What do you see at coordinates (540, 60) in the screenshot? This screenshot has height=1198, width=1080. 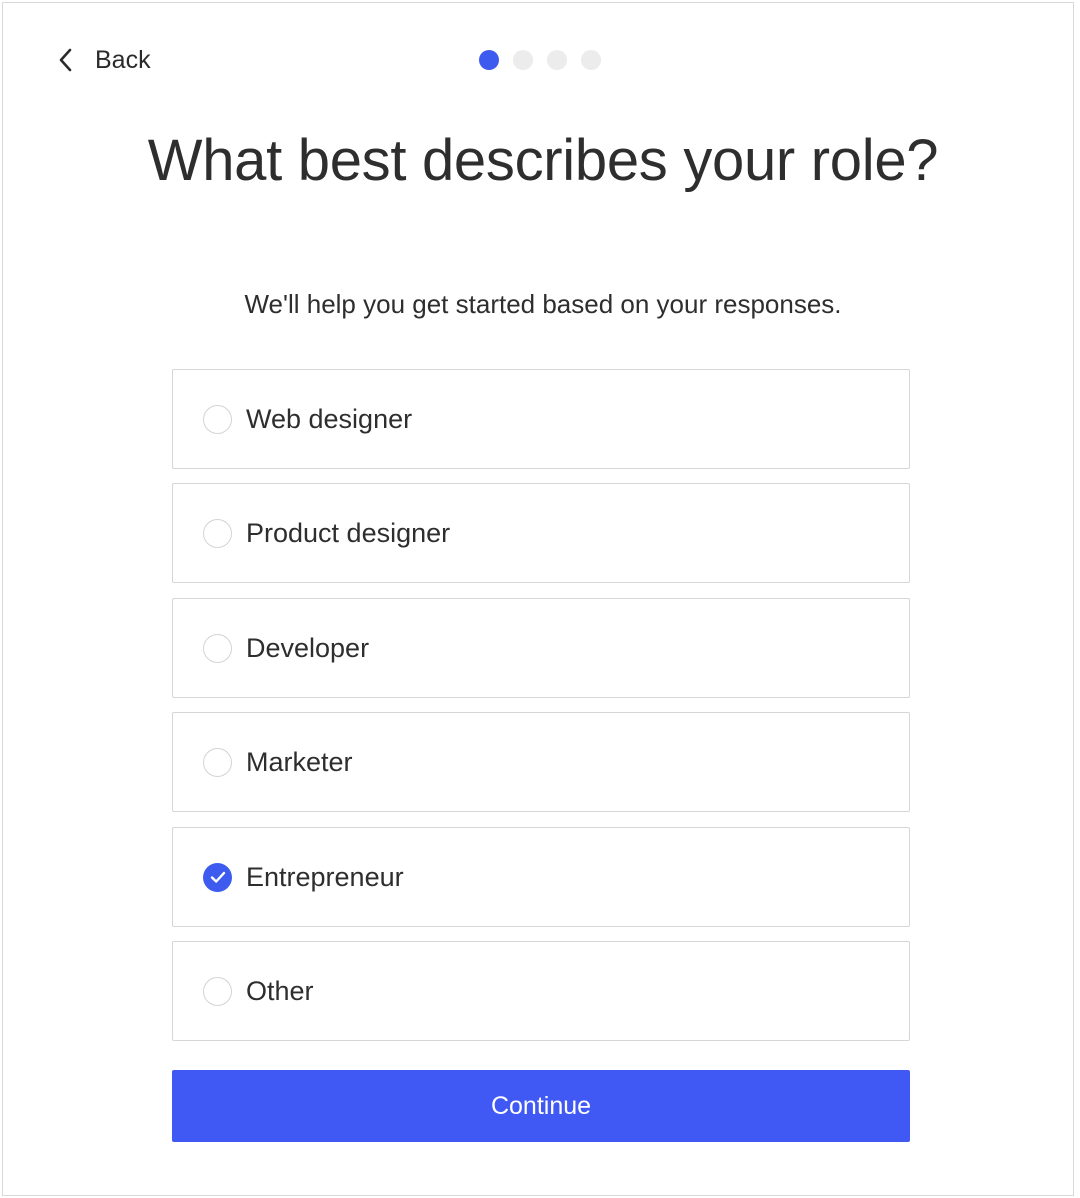 I see `step-indicator` at bounding box center [540, 60].